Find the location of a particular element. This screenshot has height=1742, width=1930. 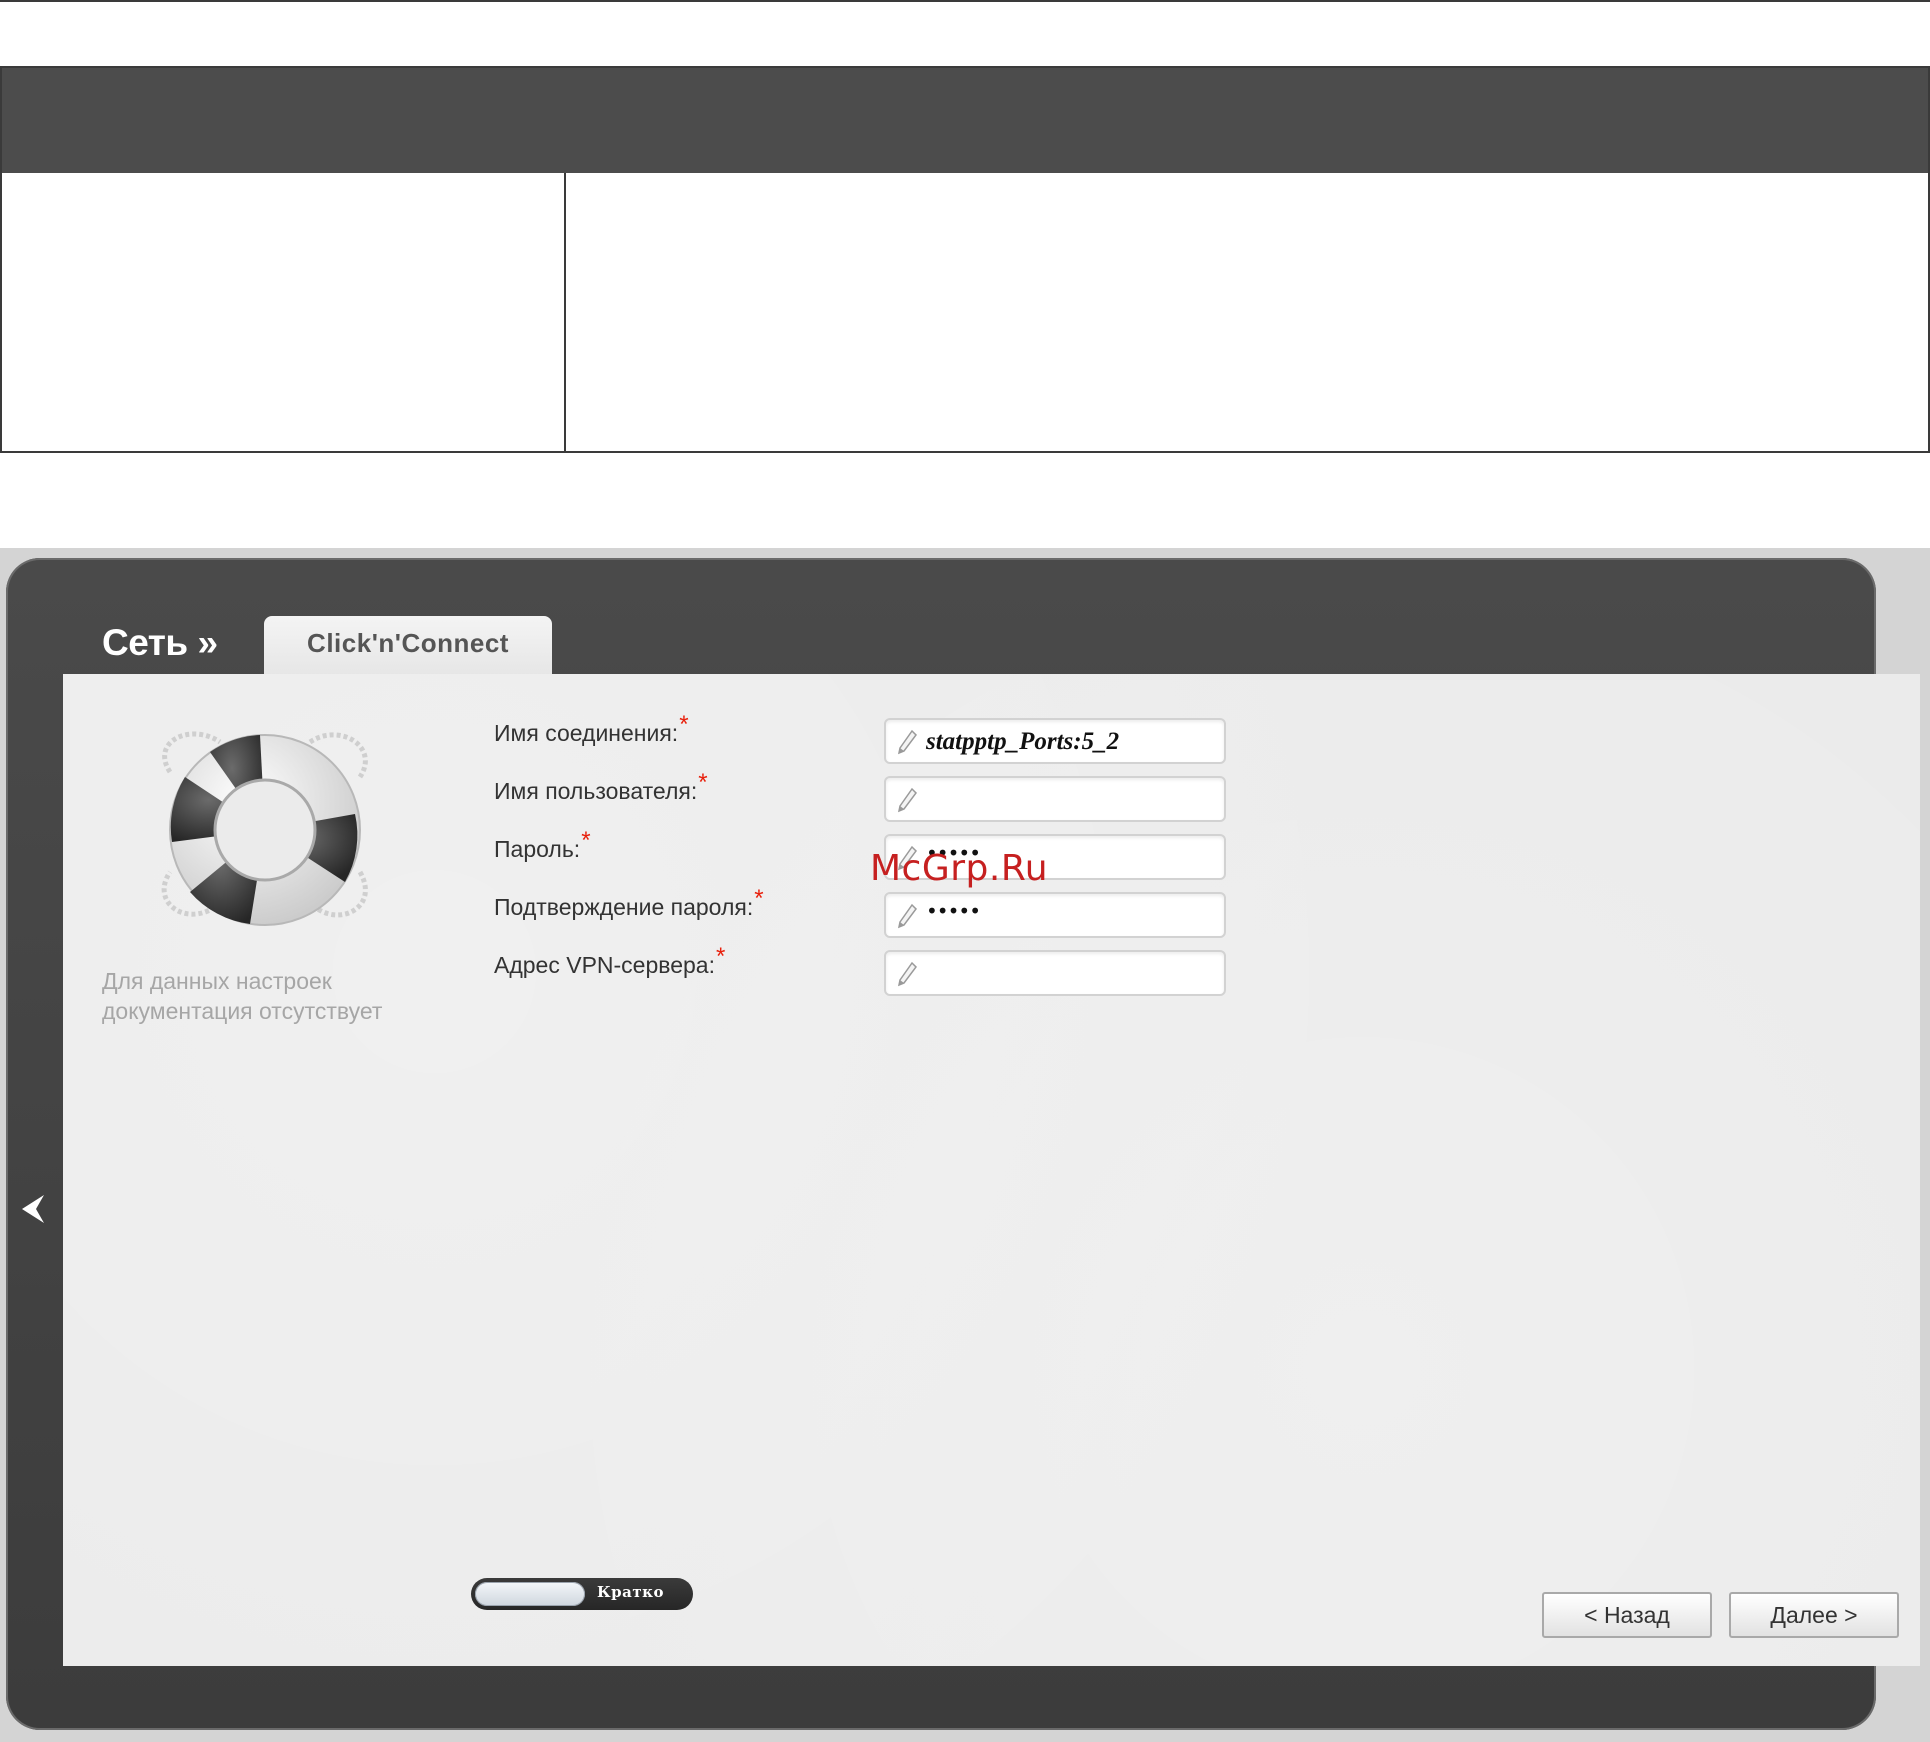

tab-click-n-connect: Click'n'Connect is located at coordinates (408, 646).